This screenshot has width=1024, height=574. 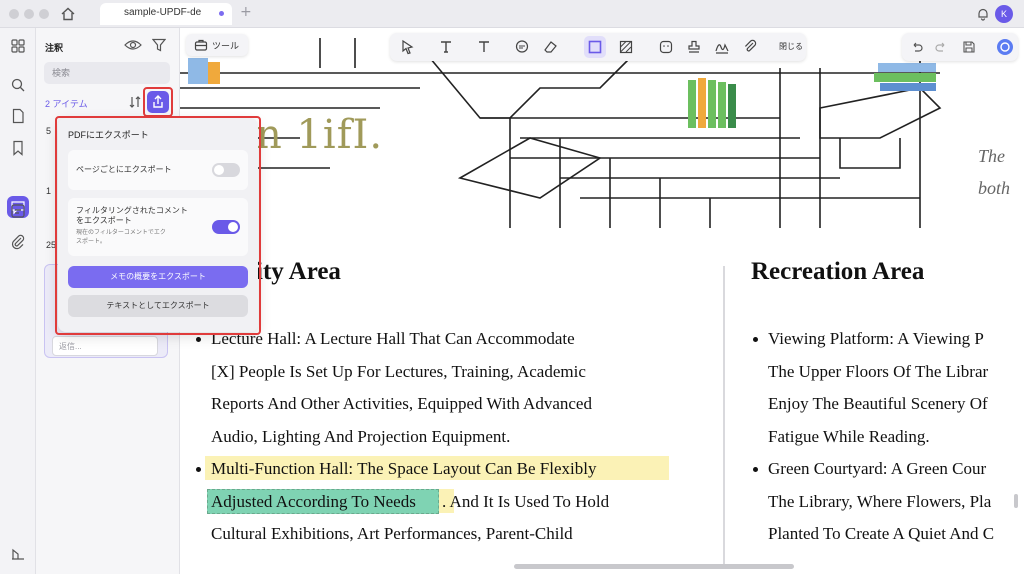 I want to click on window-close-dot, so click(x=14, y=14).